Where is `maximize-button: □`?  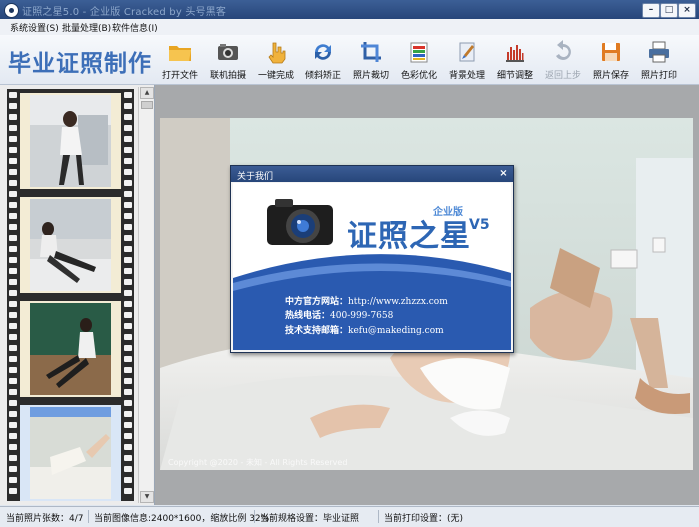 maximize-button: □ is located at coordinates (669, 10).